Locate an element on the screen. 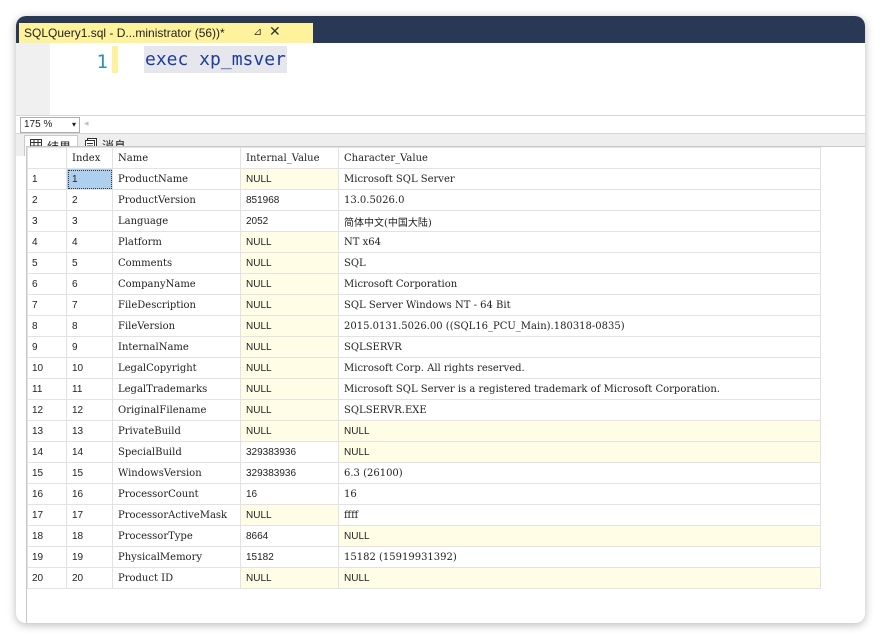 This screenshot has width=881, height=639. character-value-cell: 16 is located at coordinates (579, 494).